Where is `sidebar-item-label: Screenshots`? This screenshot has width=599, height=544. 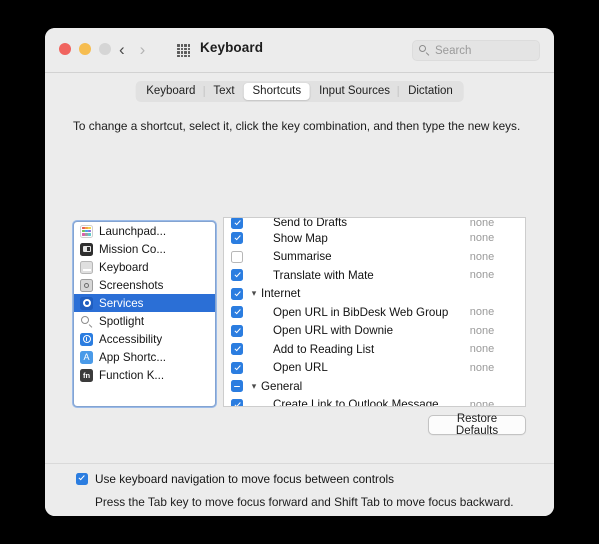
sidebar-item-label: Screenshots is located at coordinates (131, 285).